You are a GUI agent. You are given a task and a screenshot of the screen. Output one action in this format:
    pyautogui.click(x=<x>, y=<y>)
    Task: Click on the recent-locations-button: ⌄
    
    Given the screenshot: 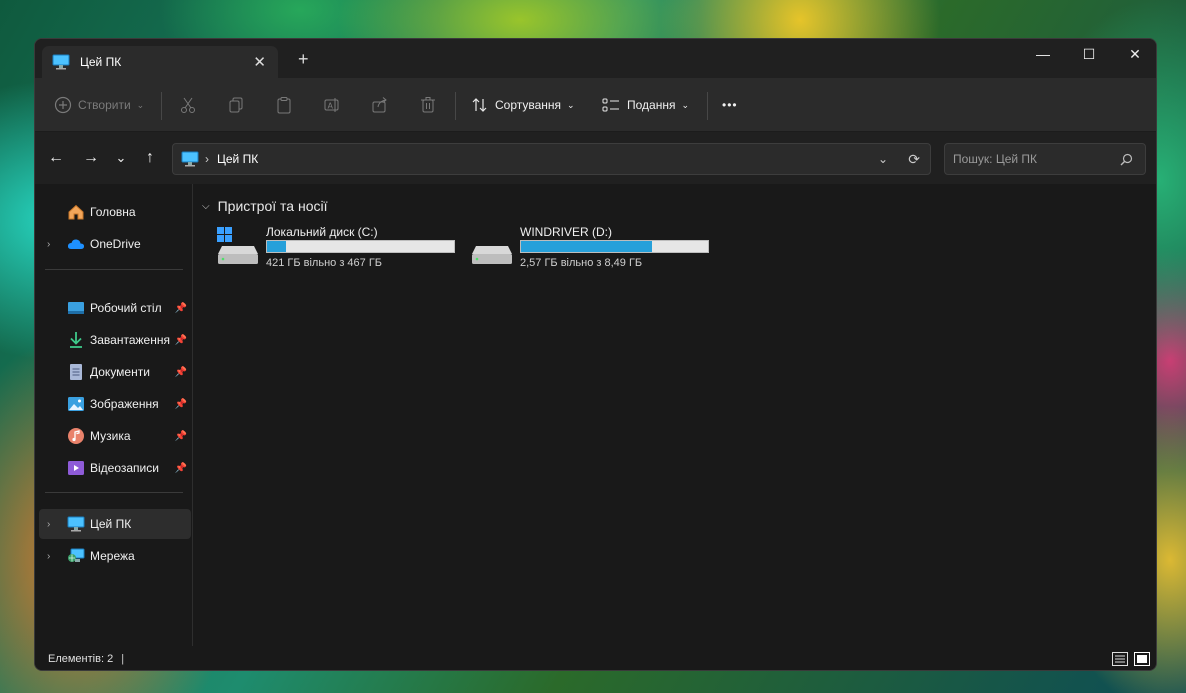 What is the action you would take?
    pyautogui.click(x=121, y=158)
    